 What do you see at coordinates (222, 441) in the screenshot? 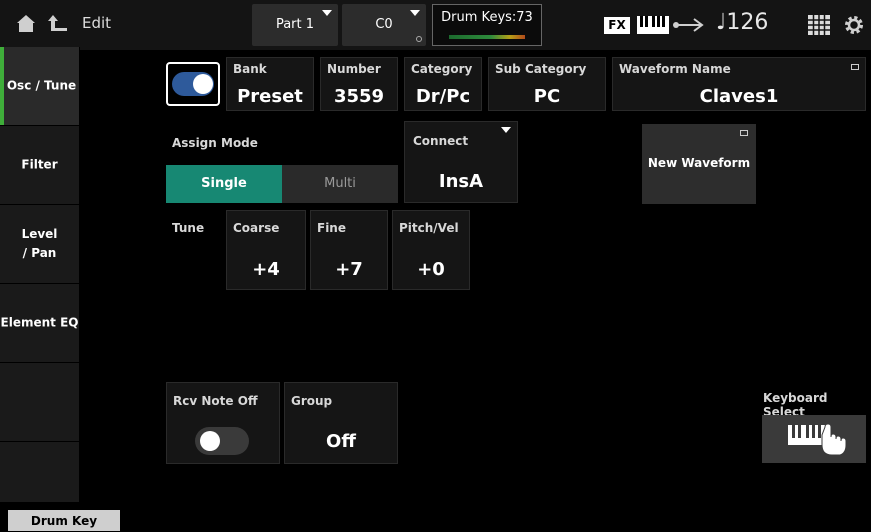
I see `rcv-note-off-toggle` at bounding box center [222, 441].